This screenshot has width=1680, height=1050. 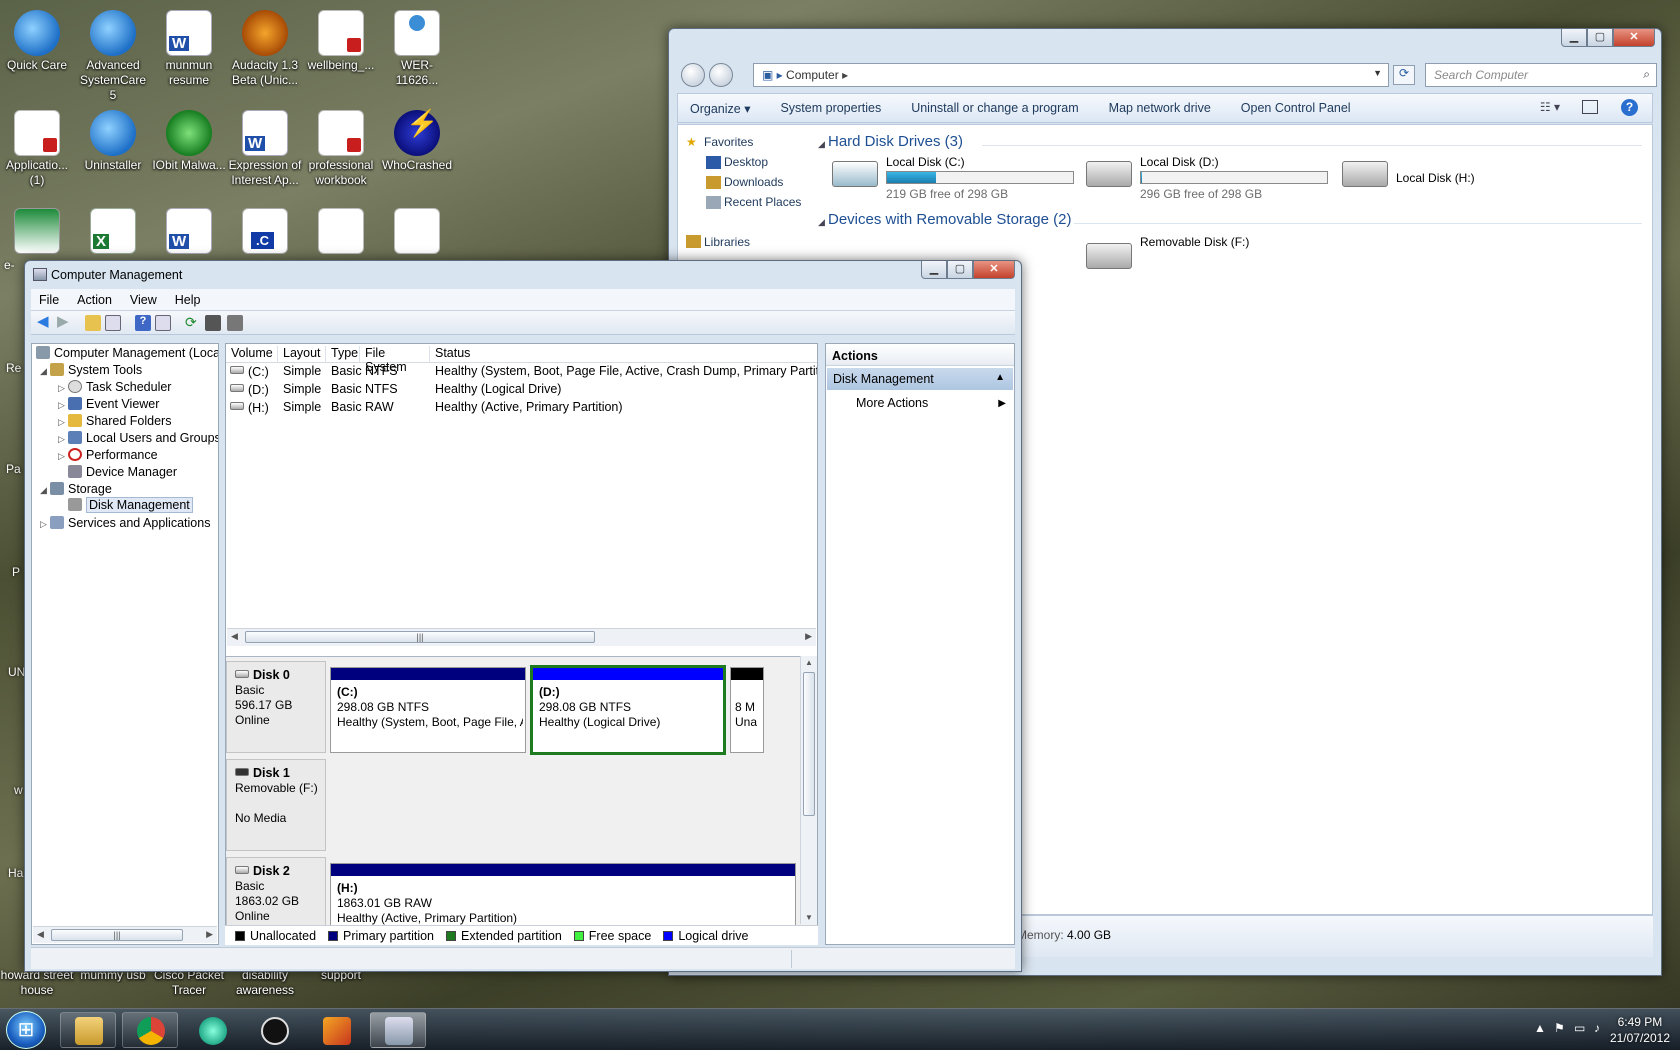 I want to click on desktop-label-howard-street: howard street house, so click(x=37, y=983).